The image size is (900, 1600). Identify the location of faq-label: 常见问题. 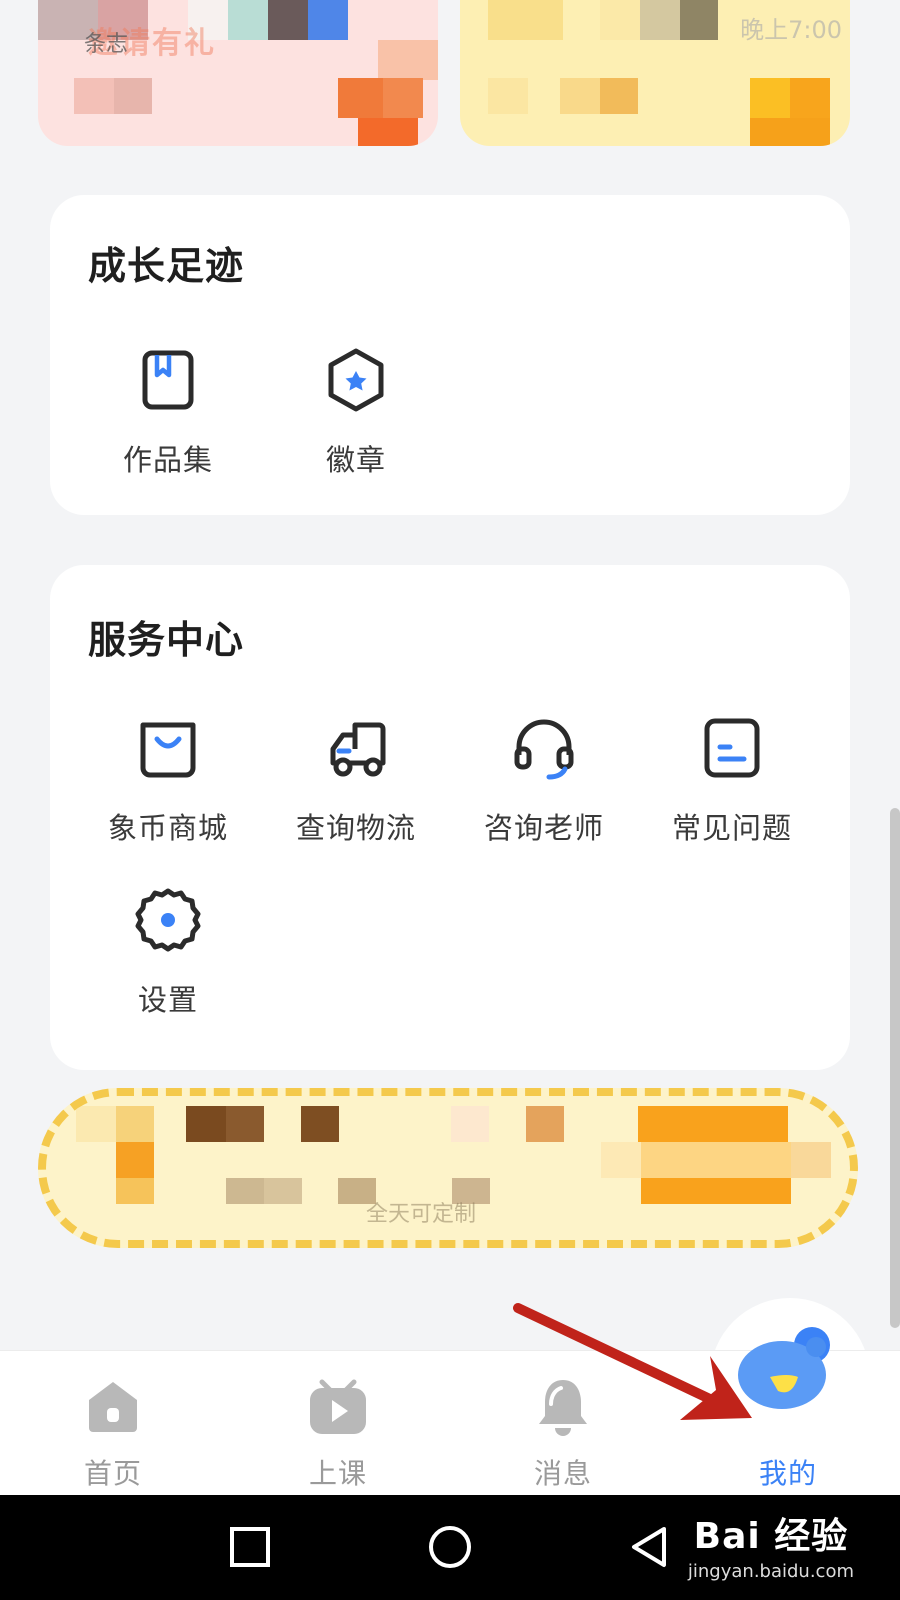
(731, 828).